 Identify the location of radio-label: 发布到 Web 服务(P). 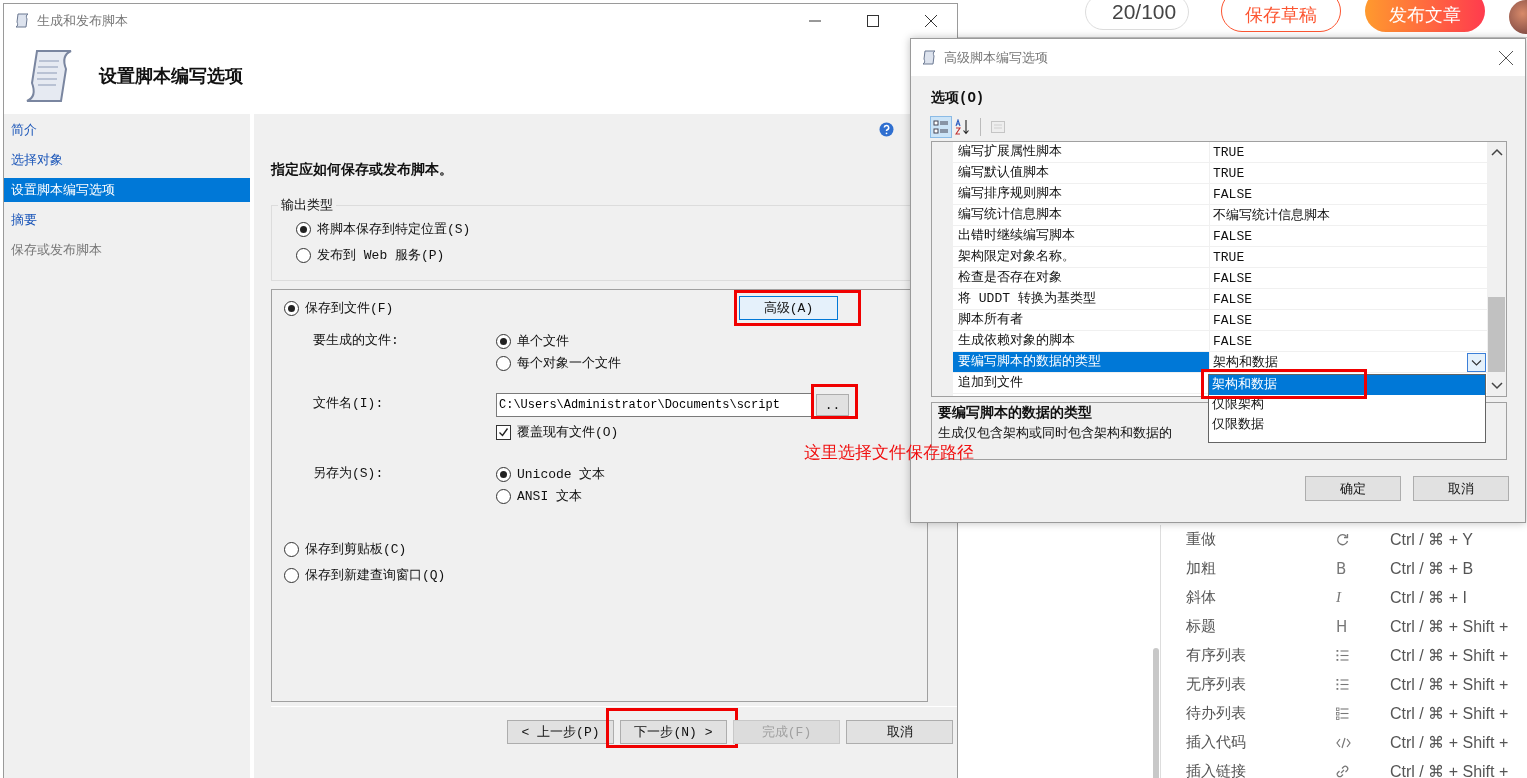
(381, 255).